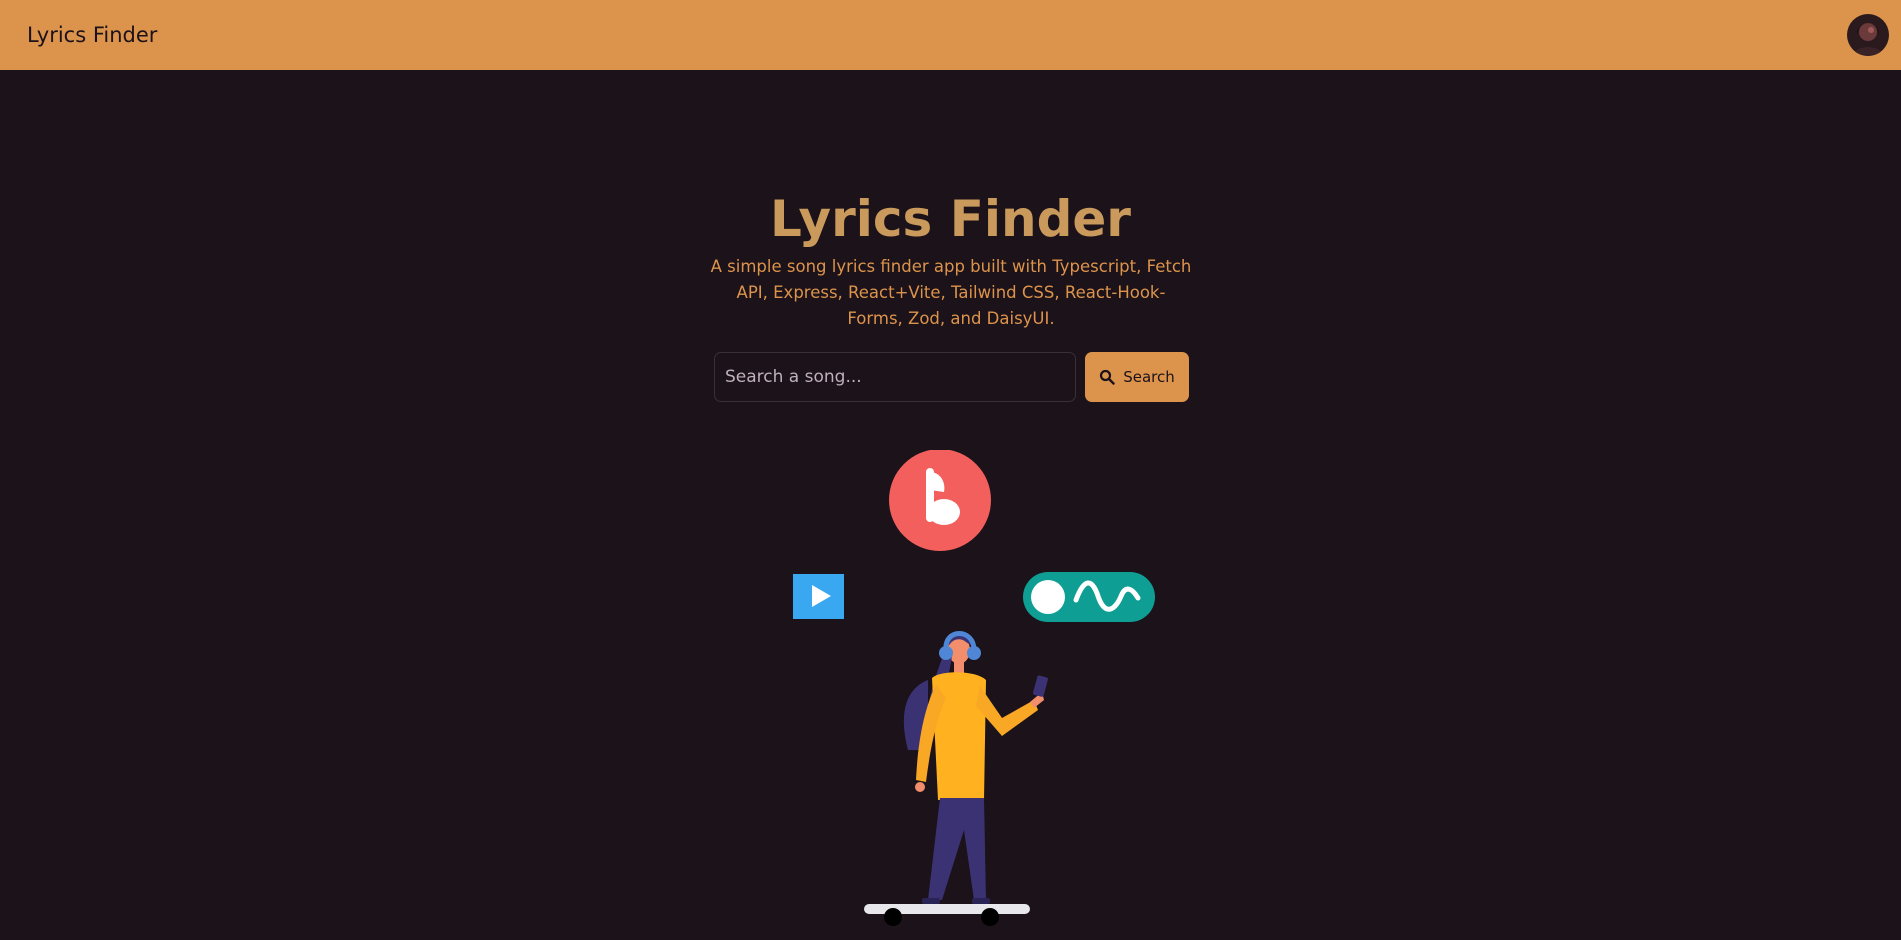  I want to click on person-figure, so click(975, 767).